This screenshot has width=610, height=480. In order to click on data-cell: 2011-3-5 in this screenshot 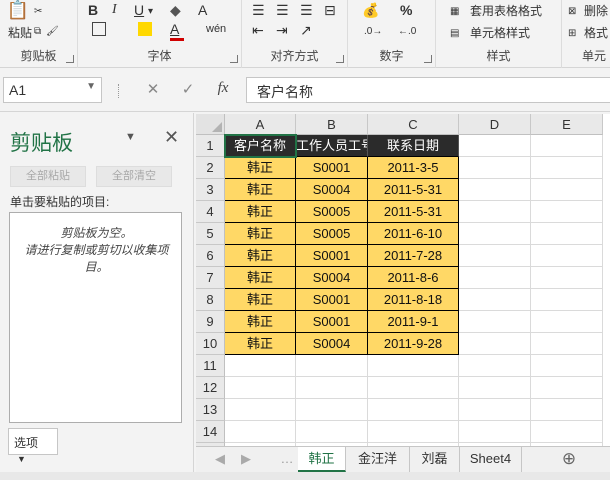, I will do `click(413, 168)`.